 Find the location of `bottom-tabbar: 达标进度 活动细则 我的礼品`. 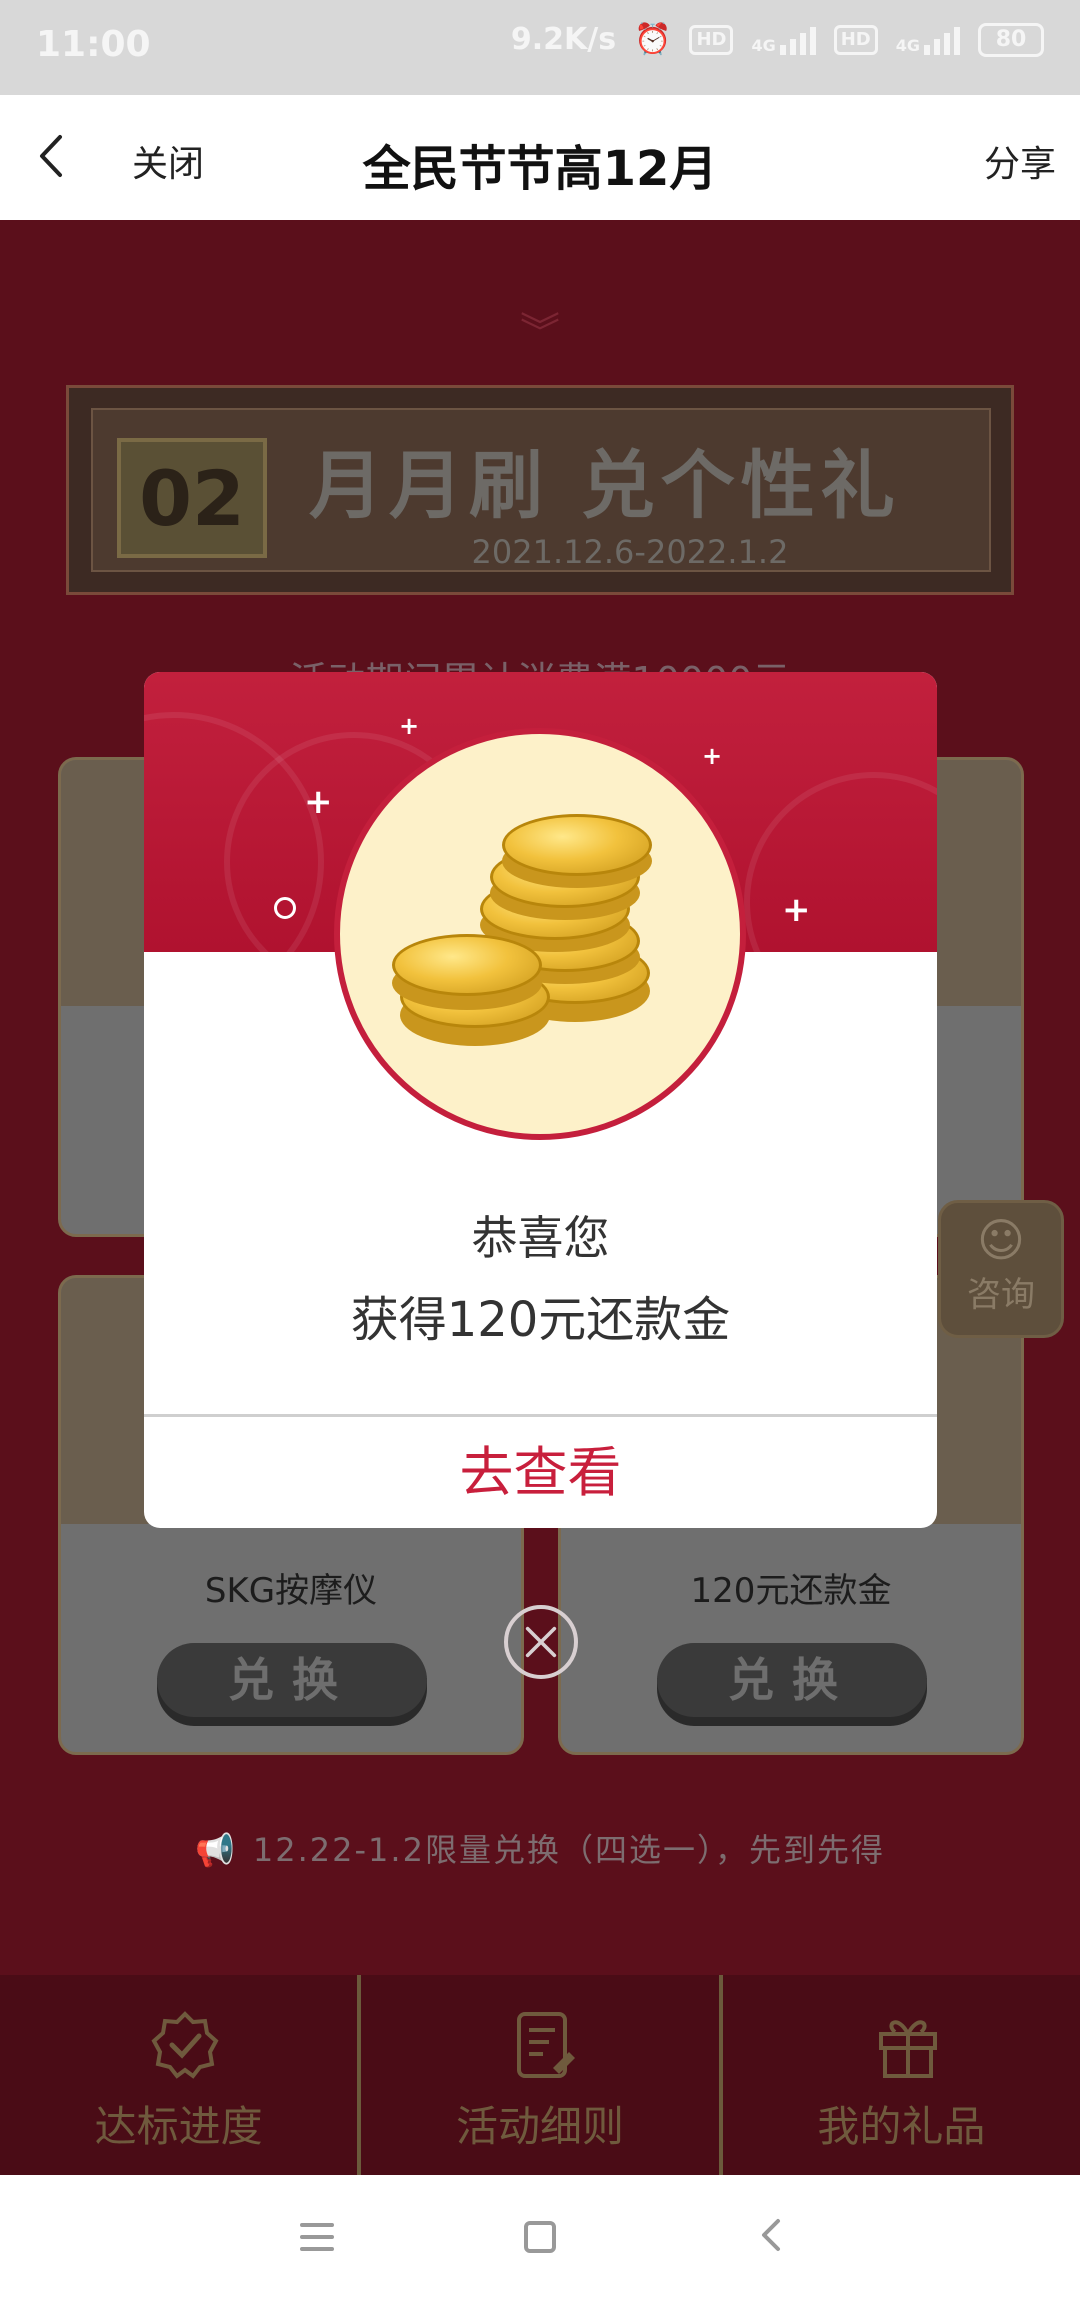

bottom-tabbar: 达标进度 活动细则 我的礼品 is located at coordinates (540, 2075).